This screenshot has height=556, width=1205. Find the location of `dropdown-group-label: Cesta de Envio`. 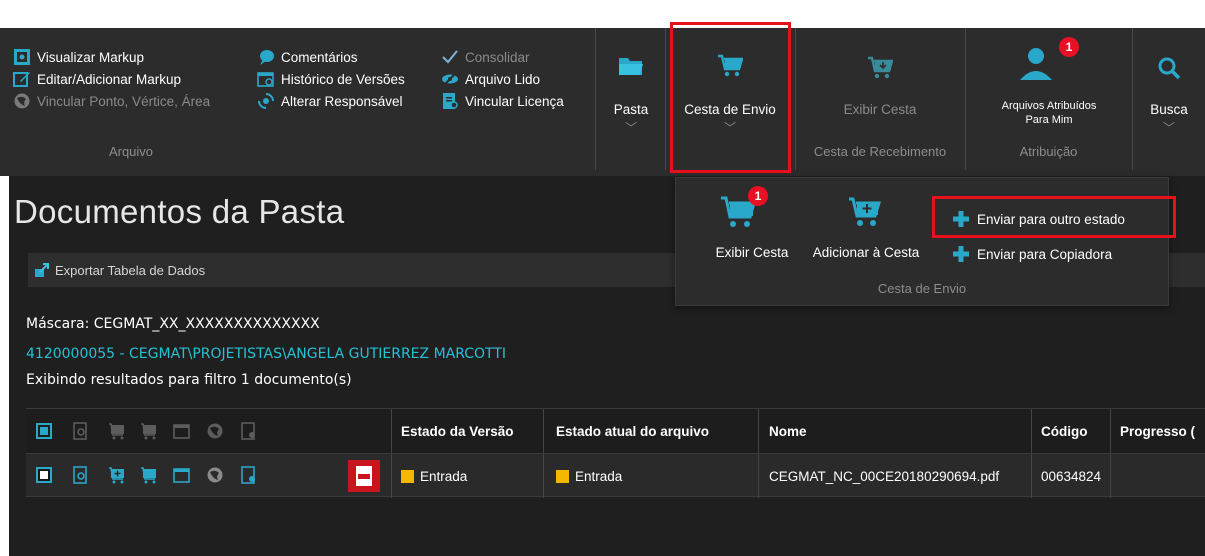

dropdown-group-label: Cesta de Envio is located at coordinates (922, 288).